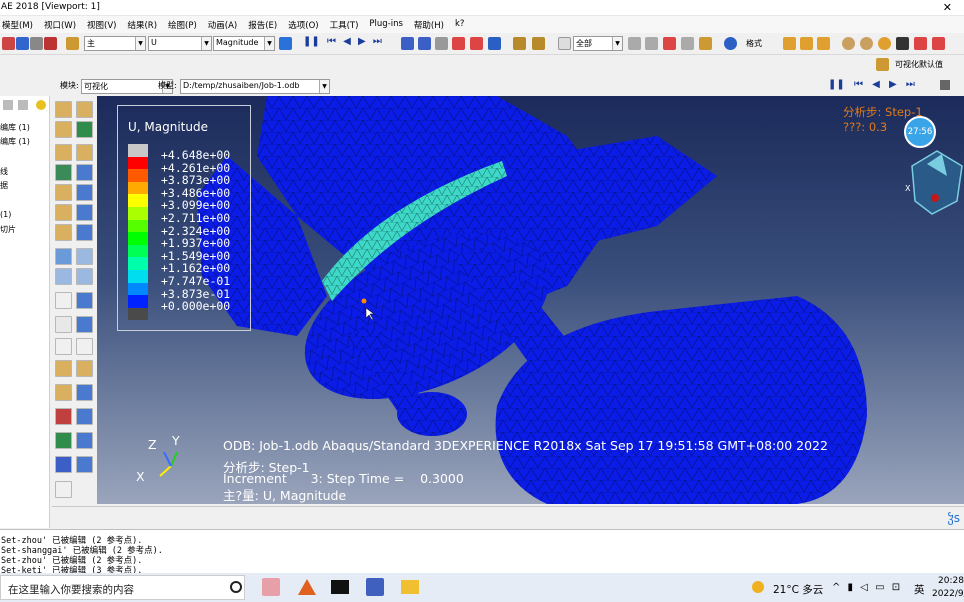  What do you see at coordinates (84, 276) in the screenshot?
I see `xy-options-icon` at bounding box center [84, 276].